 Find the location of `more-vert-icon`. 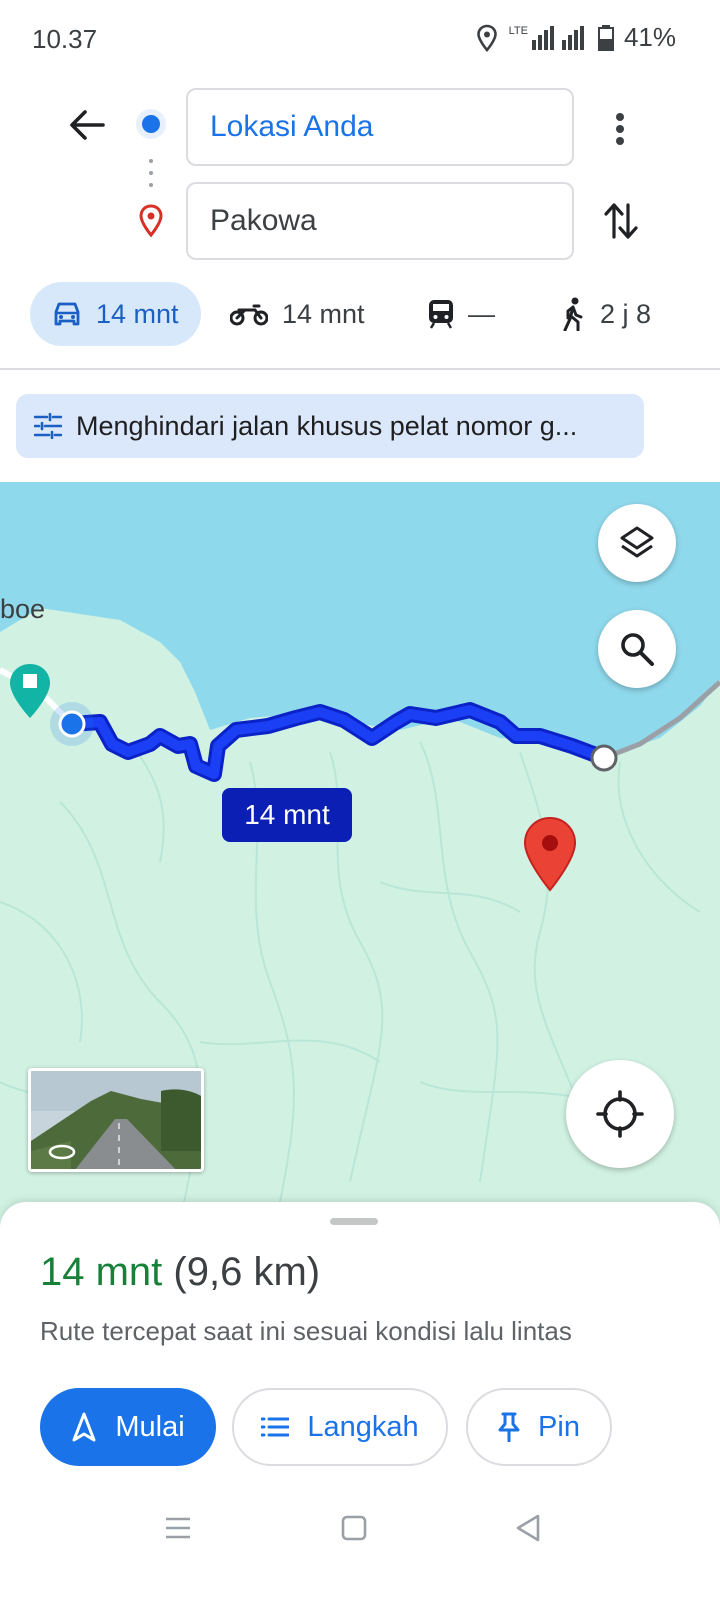

more-vert-icon is located at coordinates (620, 129).